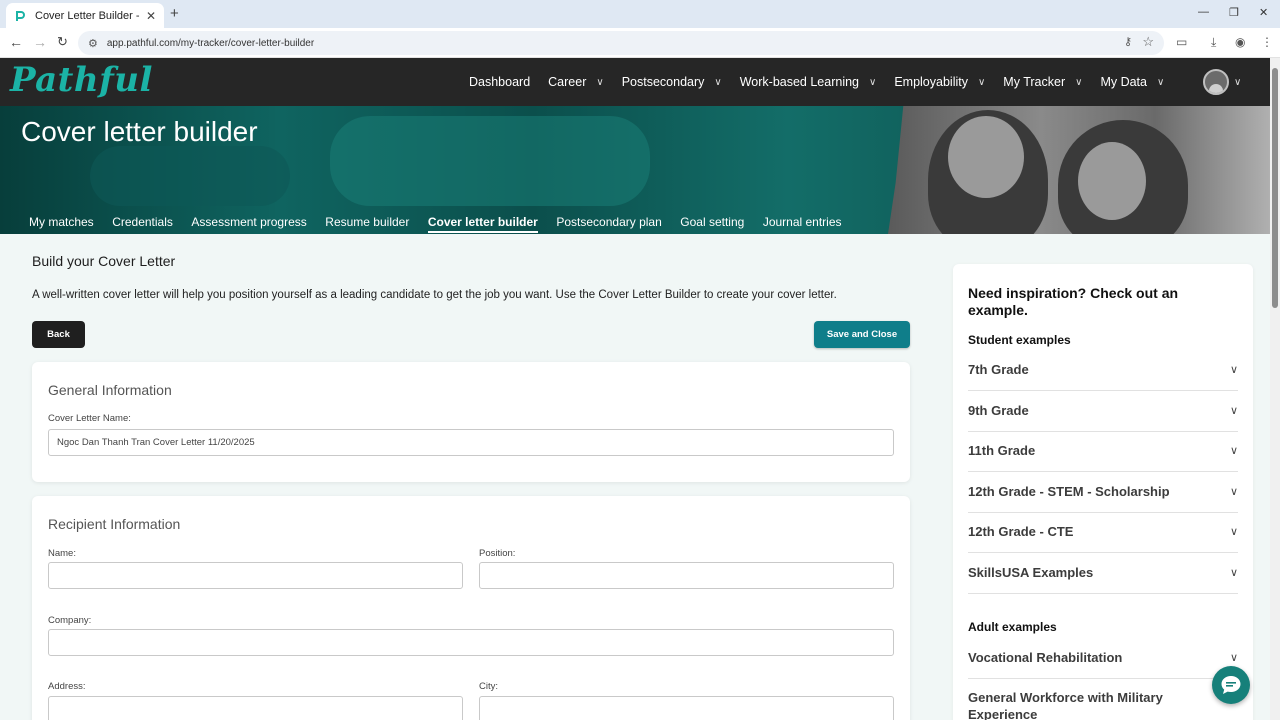  I want to click on accordion-label: 9th Grade, so click(998, 410).